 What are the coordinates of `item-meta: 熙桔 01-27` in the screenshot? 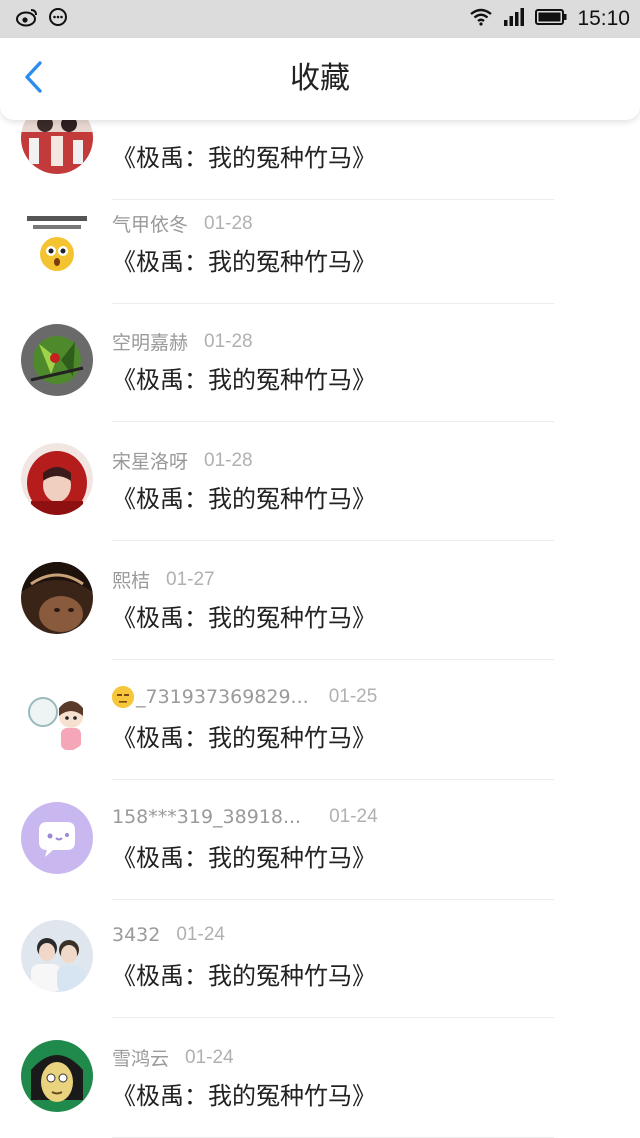 It's located at (163, 579).